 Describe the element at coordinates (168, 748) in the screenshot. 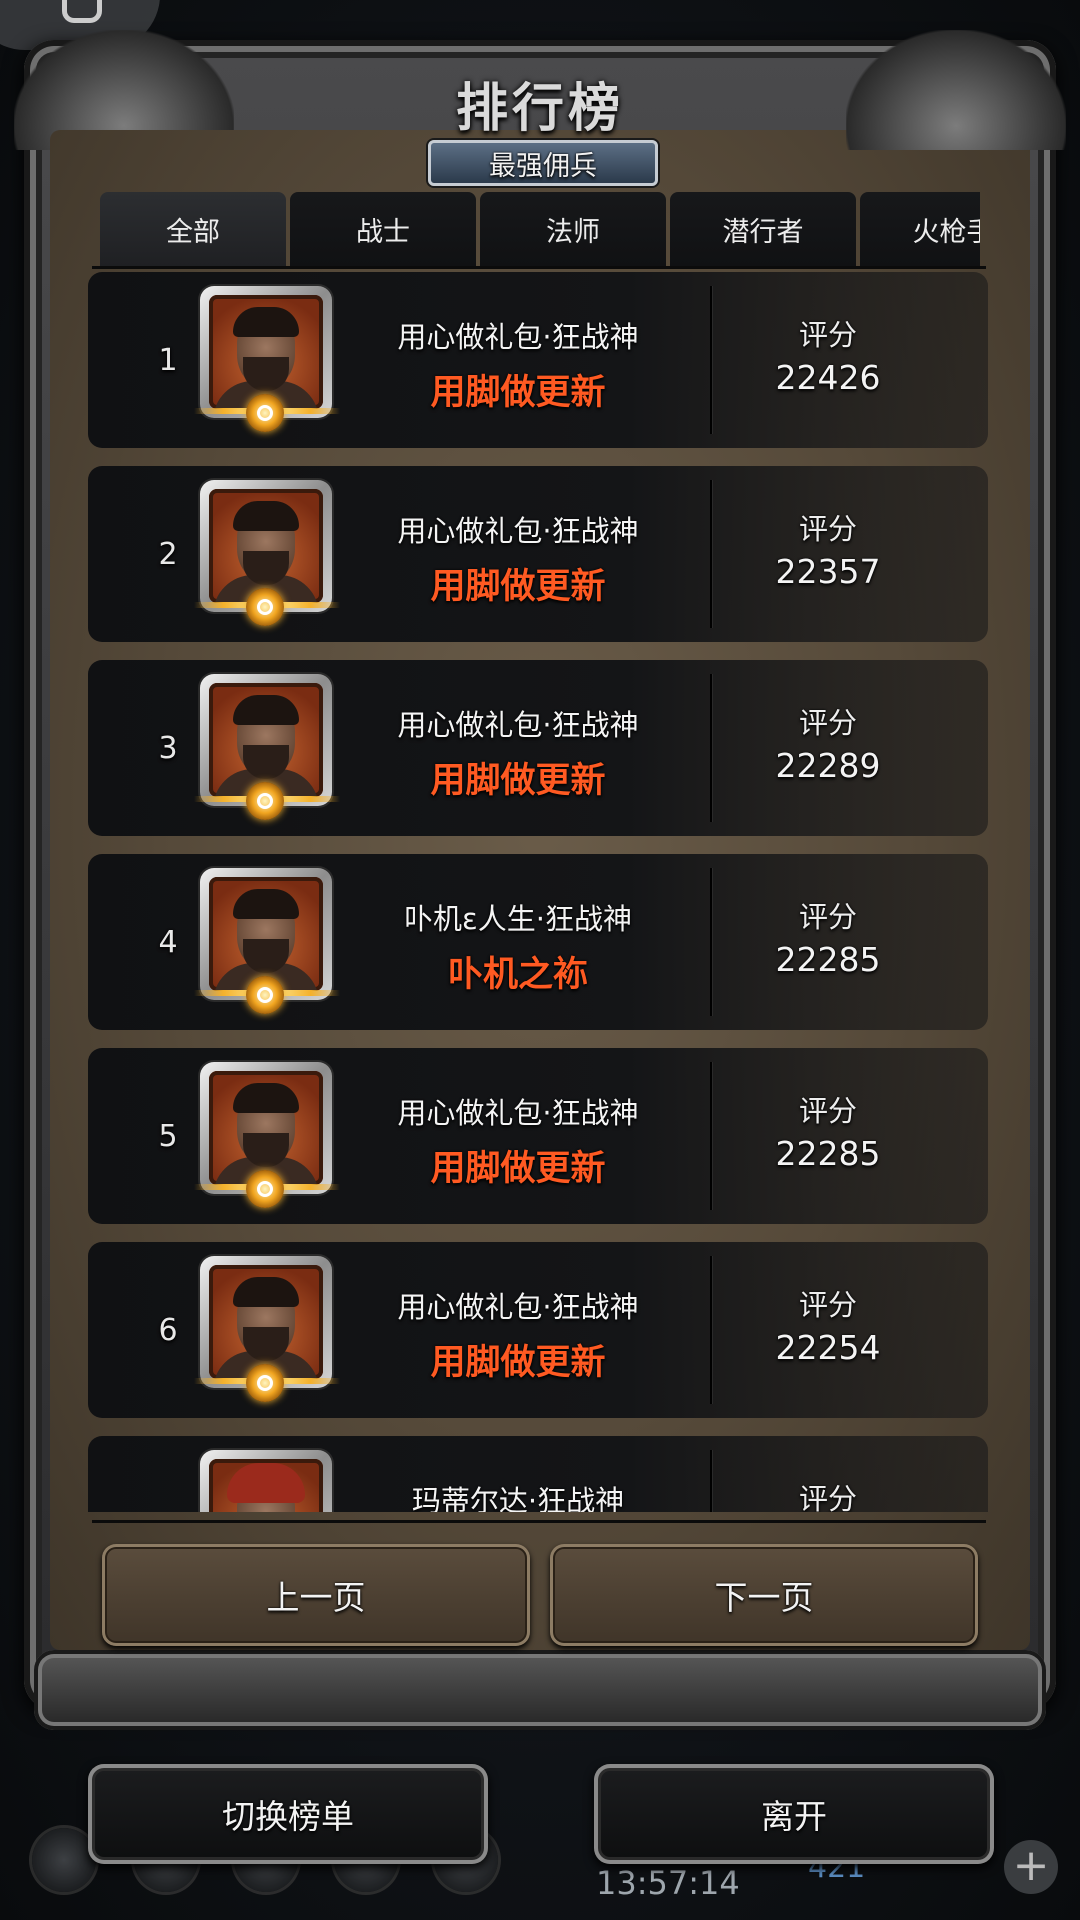

I see `rank-number: 3` at that location.